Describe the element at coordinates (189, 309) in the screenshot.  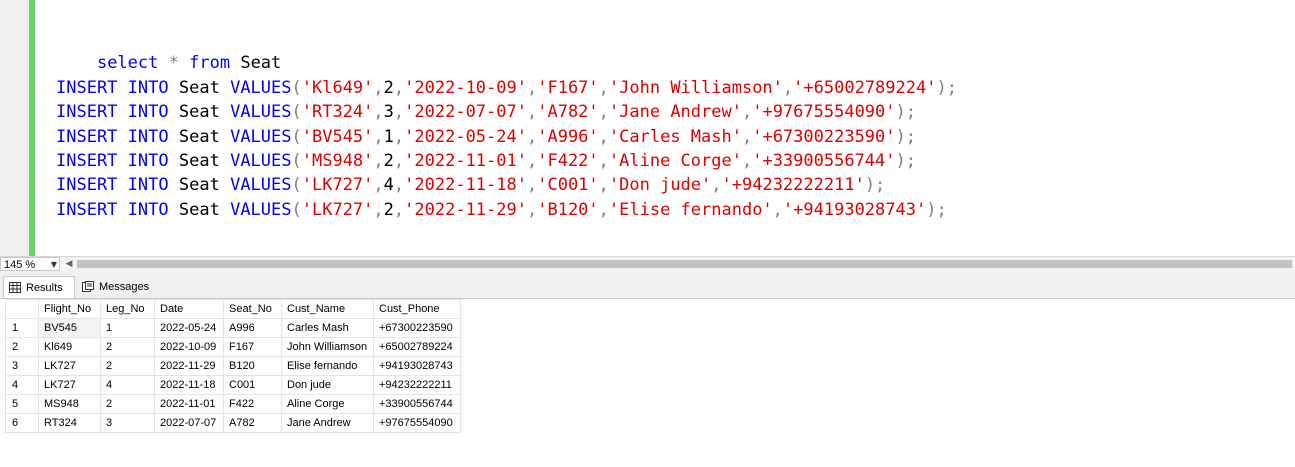
I see `column-header: Date` at that location.